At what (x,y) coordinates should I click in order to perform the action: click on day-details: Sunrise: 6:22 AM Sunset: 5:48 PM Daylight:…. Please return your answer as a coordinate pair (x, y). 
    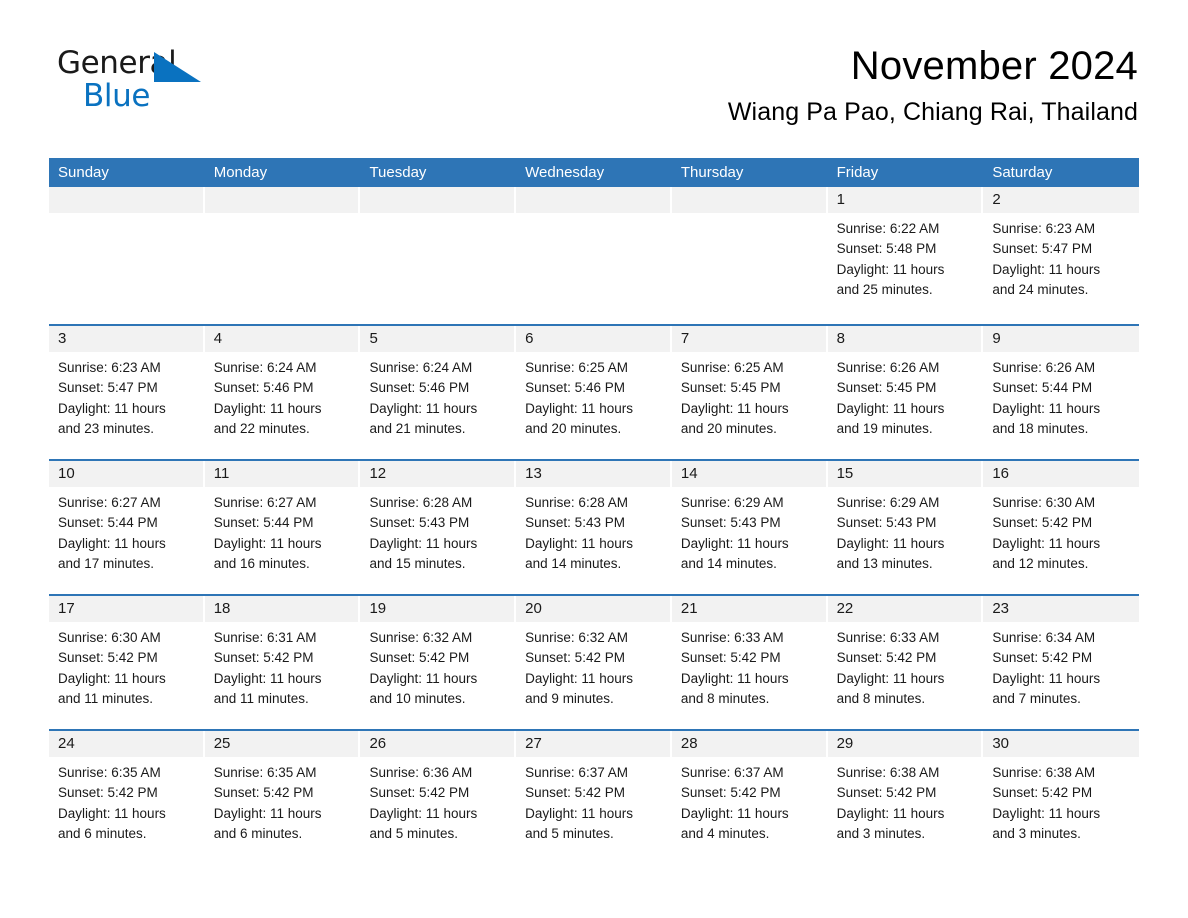
    Looking at the image, I should click on (906, 256).